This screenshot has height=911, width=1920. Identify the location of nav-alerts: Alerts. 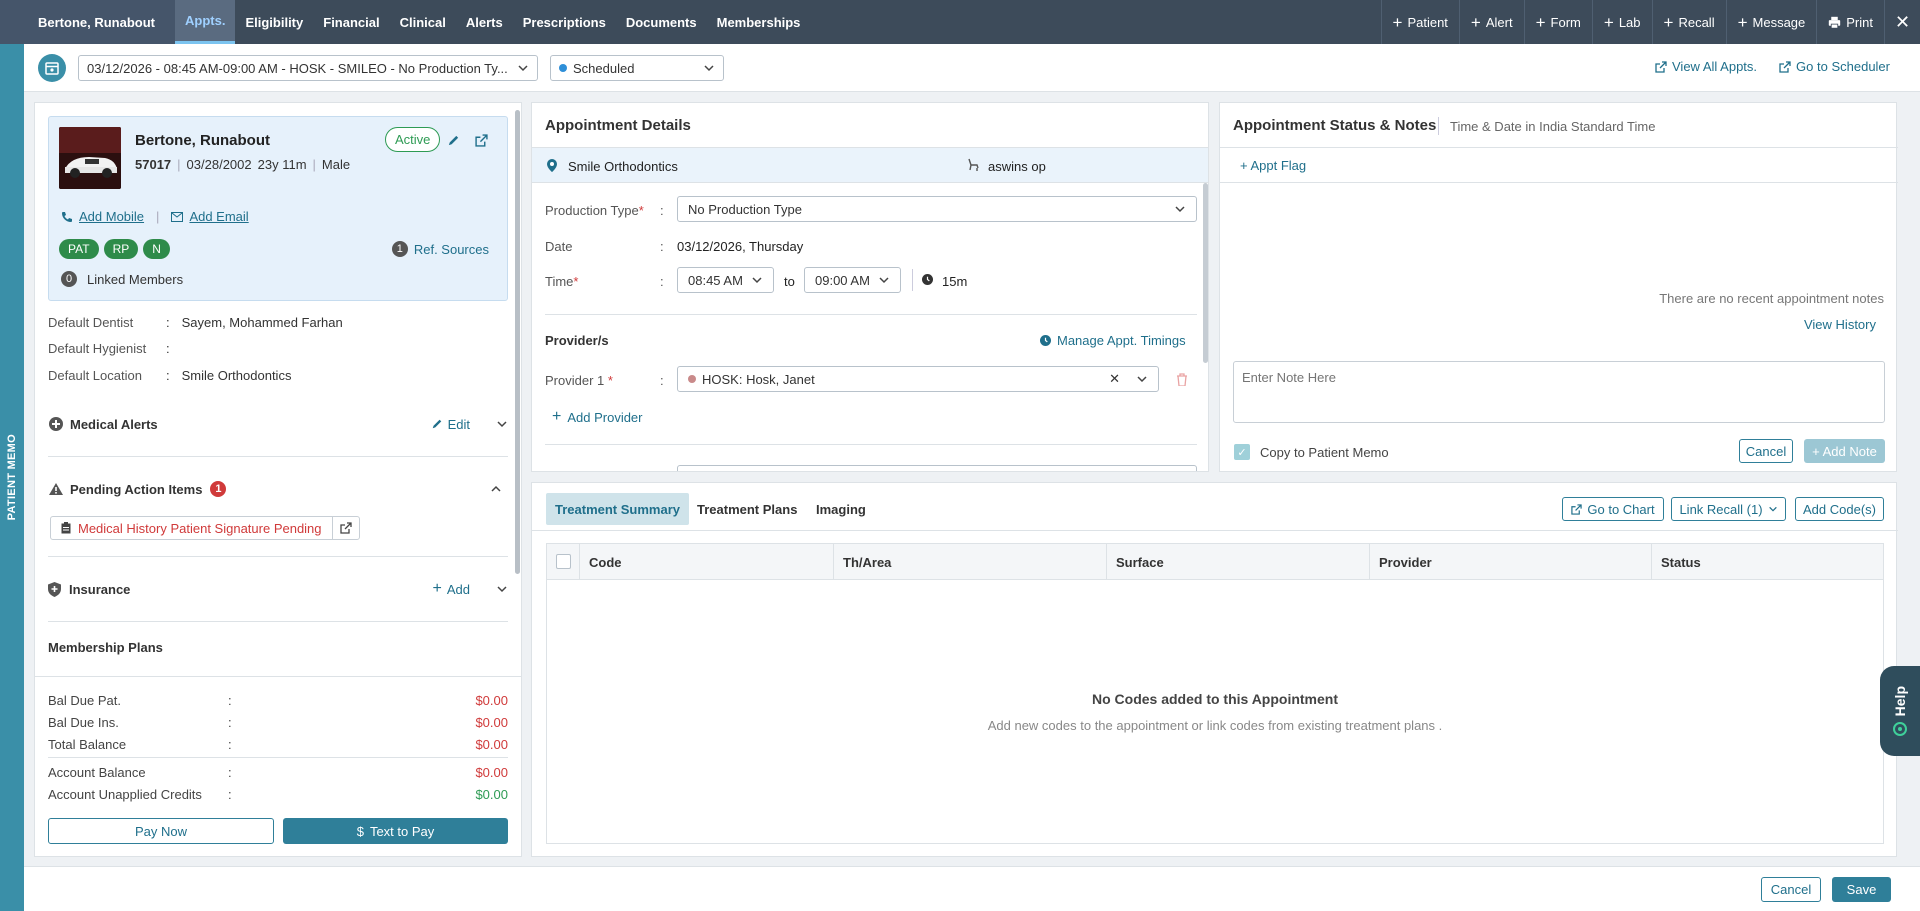
(484, 22).